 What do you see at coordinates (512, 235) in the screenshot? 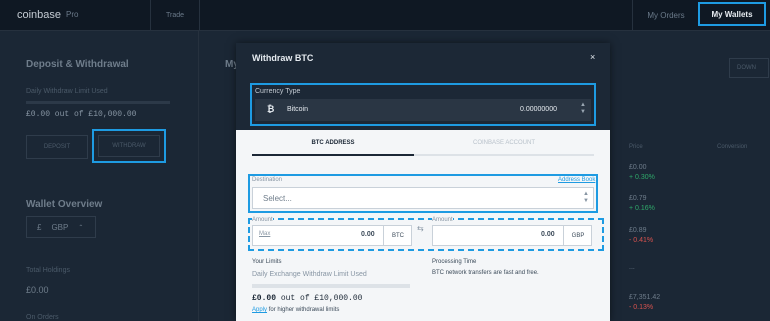
I see `gbp-amount-input: 0.00 GBP` at bounding box center [512, 235].